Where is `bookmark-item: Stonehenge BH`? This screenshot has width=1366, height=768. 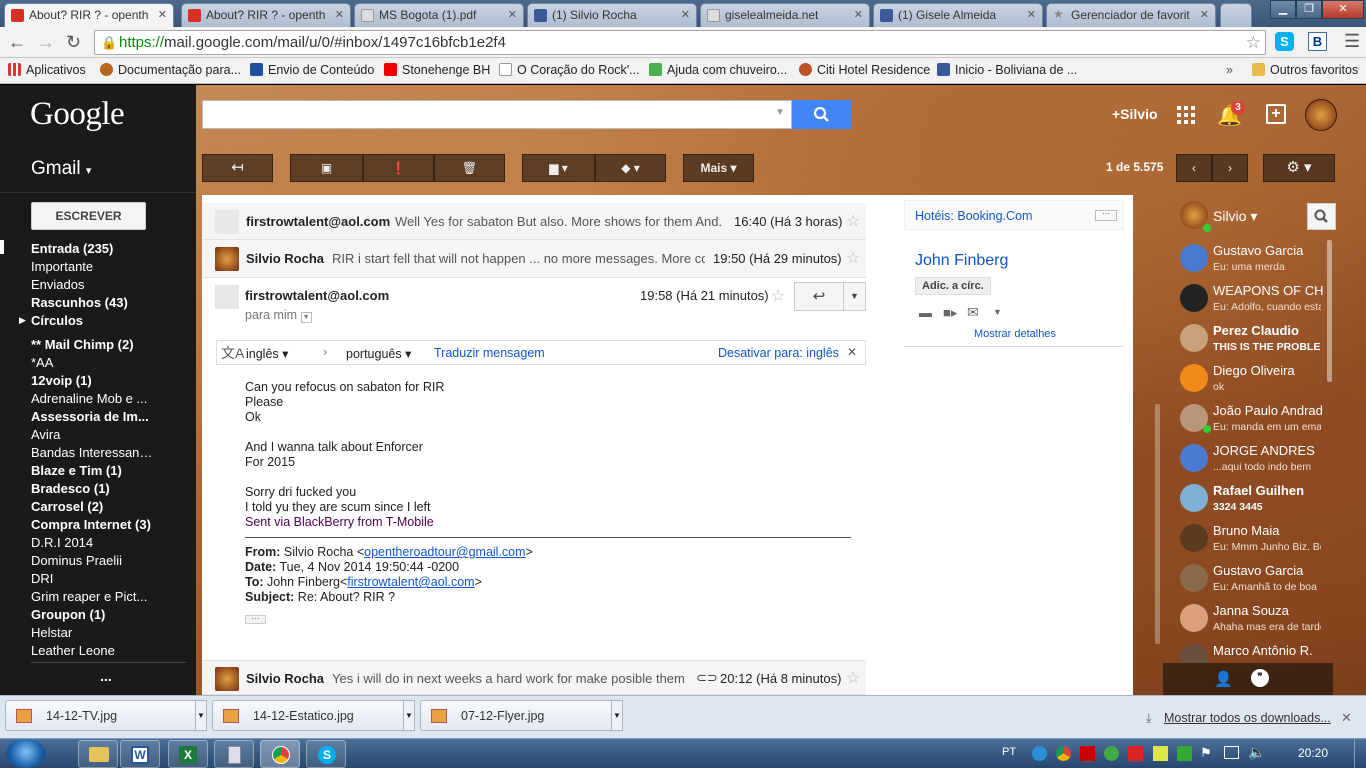
bookmark-item: Stonehenge BH is located at coordinates (437, 70).